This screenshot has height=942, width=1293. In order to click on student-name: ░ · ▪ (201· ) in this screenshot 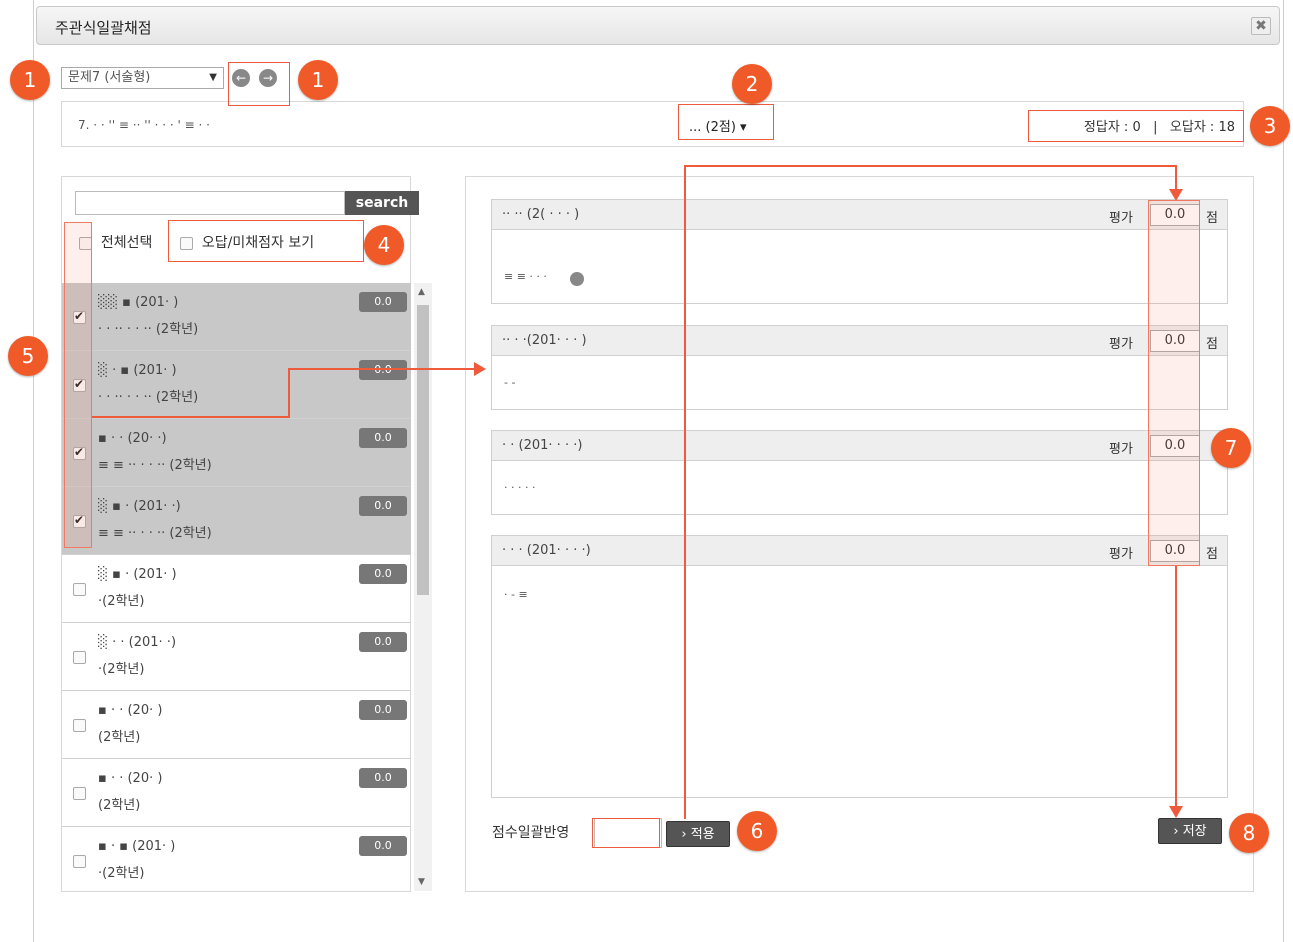, I will do `click(137, 370)`.